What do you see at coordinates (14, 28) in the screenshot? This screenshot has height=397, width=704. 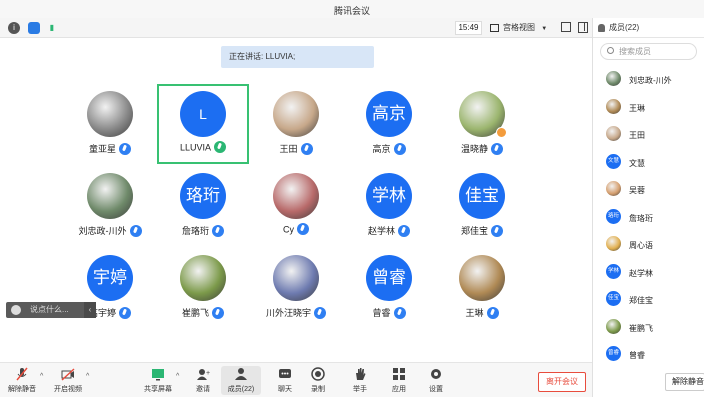 I see `info-icon: i` at bounding box center [14, 28].